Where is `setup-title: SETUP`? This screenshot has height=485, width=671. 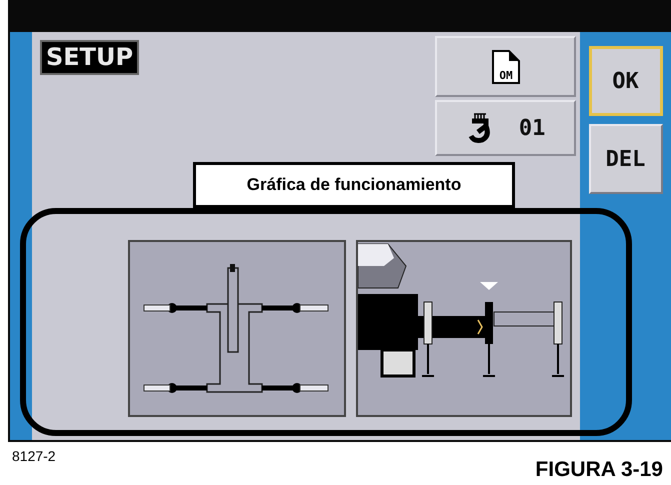 setup-title: SETUP is located at coordinates (90, 57).